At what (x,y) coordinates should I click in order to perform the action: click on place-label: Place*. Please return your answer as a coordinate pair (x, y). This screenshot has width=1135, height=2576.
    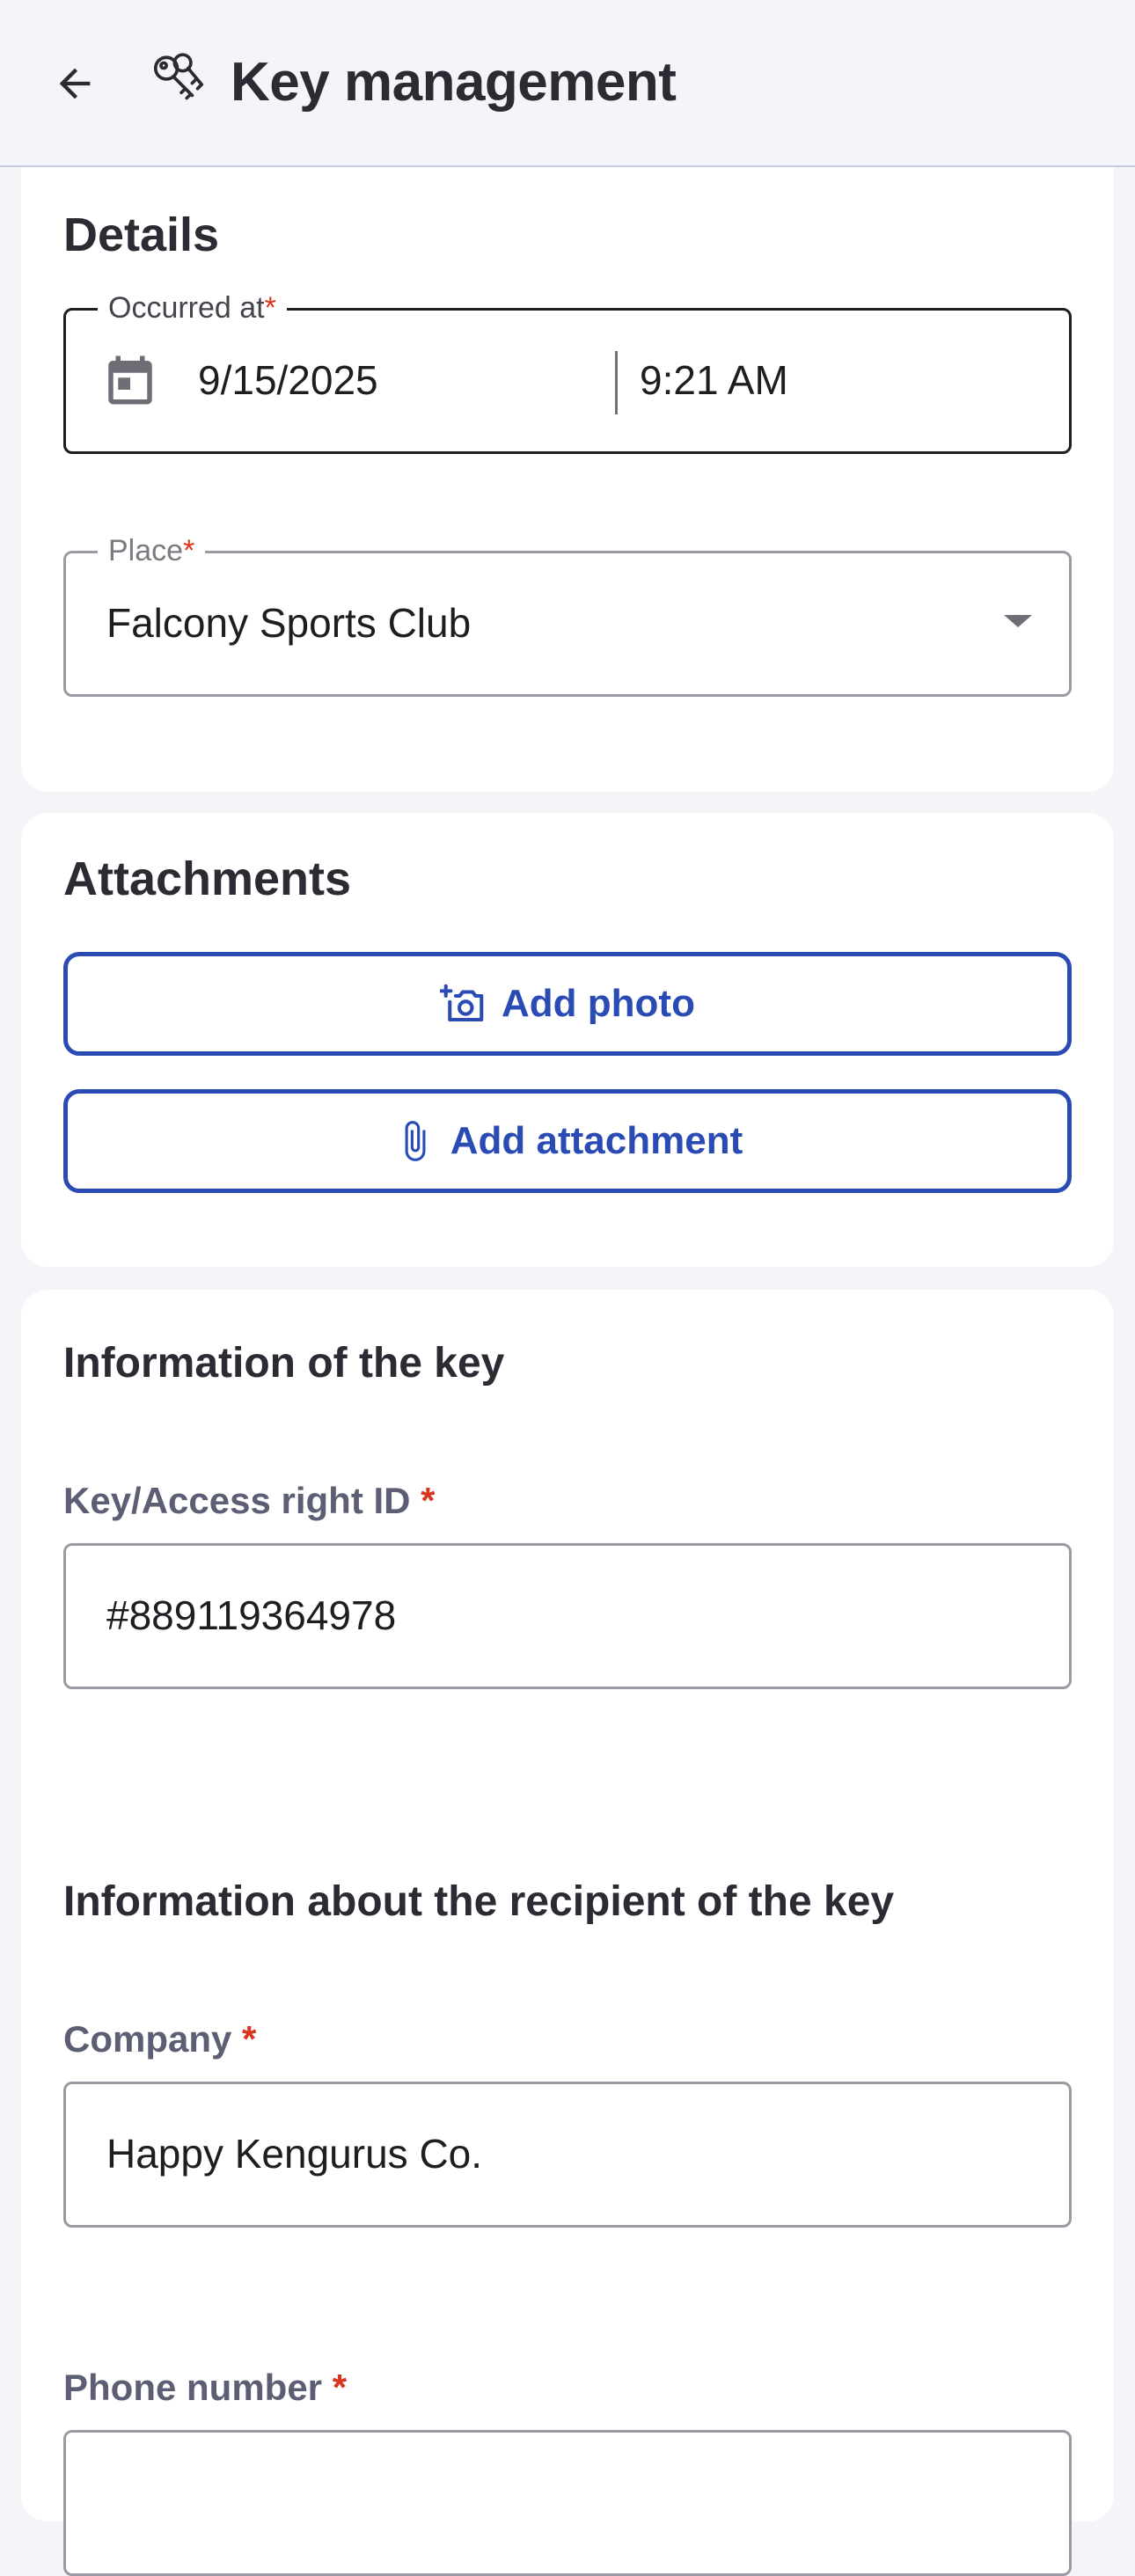
    Looking at the image, I should click on (152, 551).